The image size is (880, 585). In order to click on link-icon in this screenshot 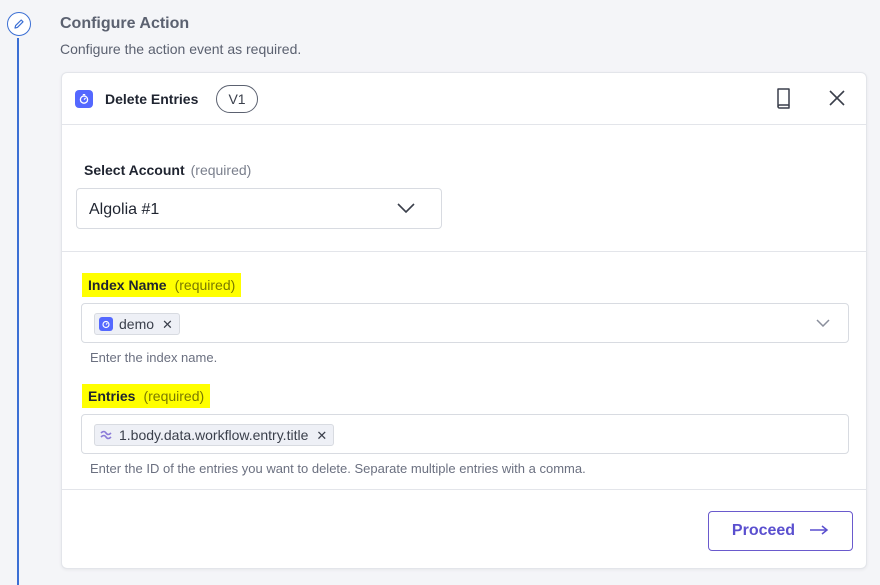, I will do `click(106, 435)`.